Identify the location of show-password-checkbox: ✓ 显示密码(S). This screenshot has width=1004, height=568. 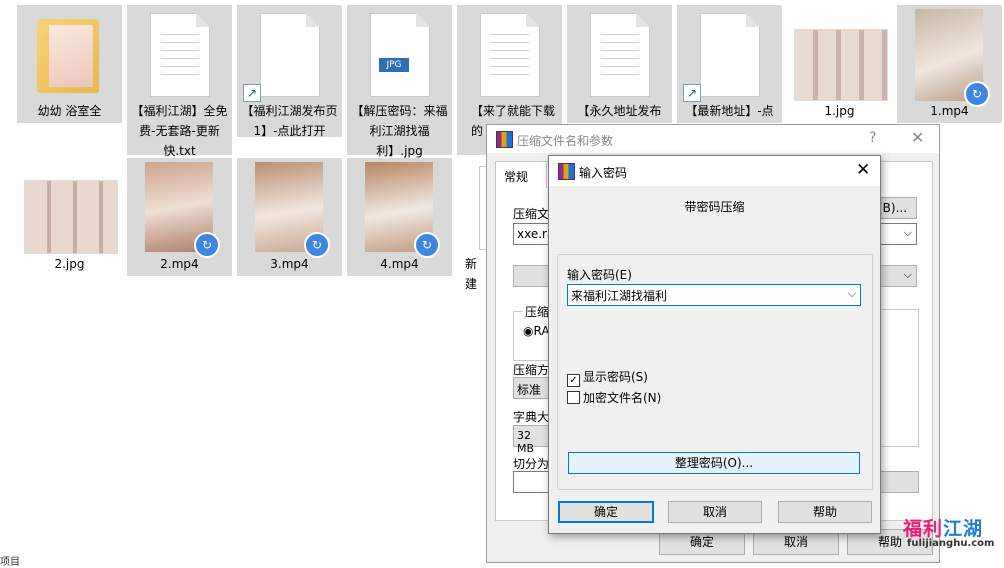
(607, 377).